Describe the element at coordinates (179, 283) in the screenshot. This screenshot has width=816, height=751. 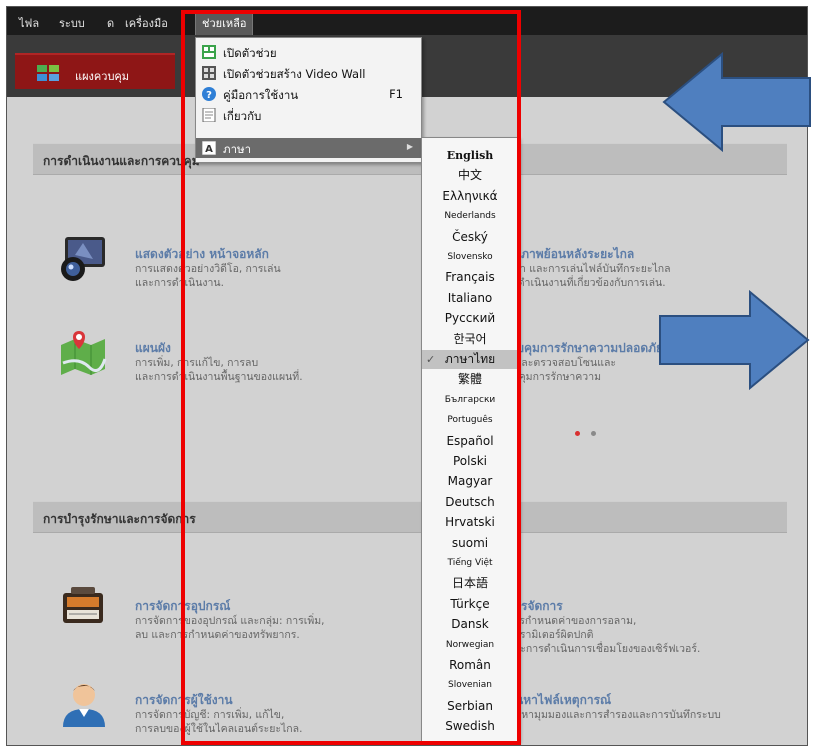
I see `live-view-desc-line2: และการดำเนินงาน.` at that location.